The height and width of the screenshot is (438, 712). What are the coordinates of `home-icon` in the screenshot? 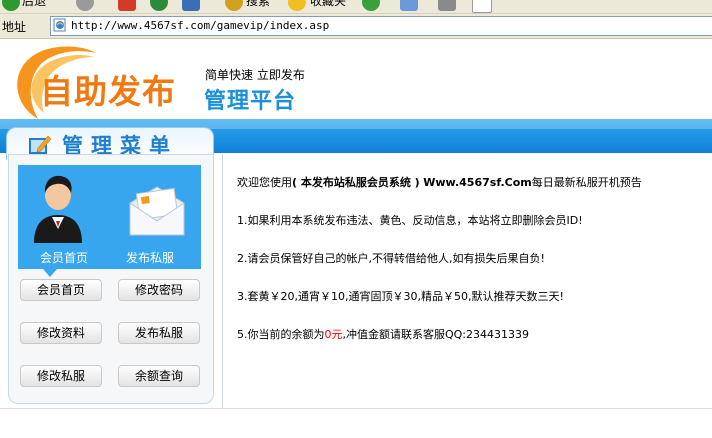 It's located at (191, 5).